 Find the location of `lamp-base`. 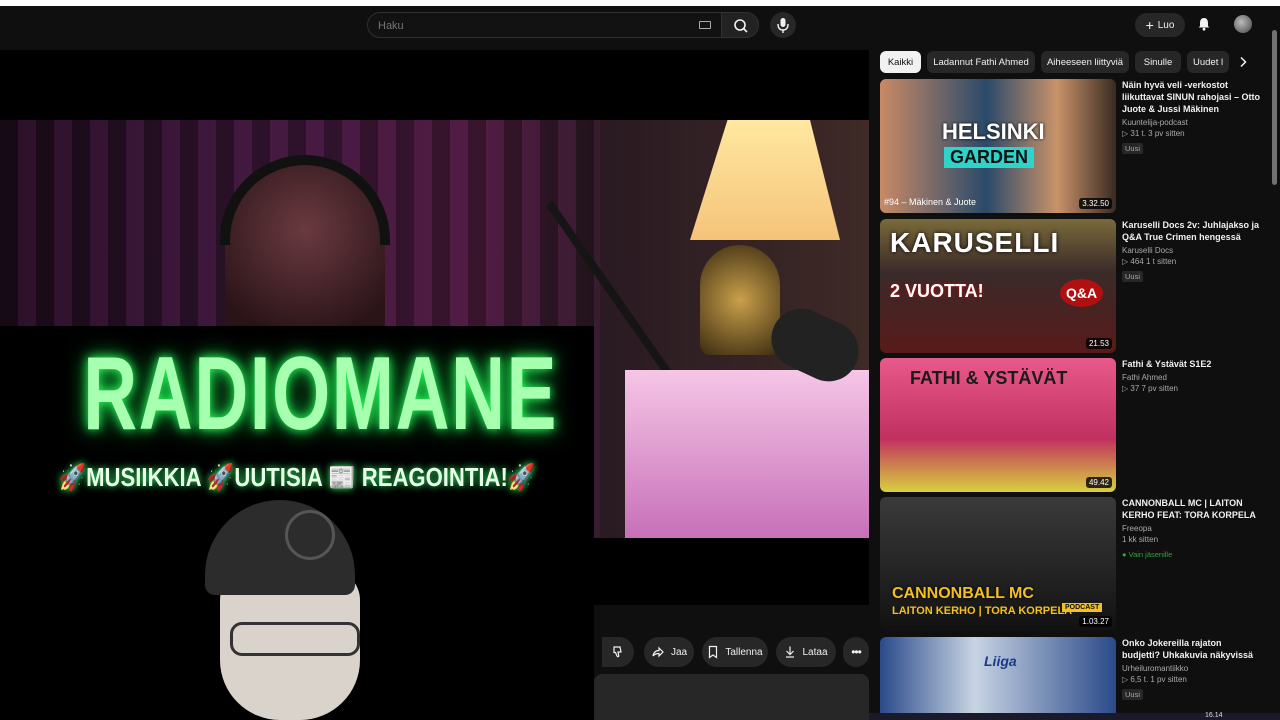

lamp-base is located at coordinates (740, 300).